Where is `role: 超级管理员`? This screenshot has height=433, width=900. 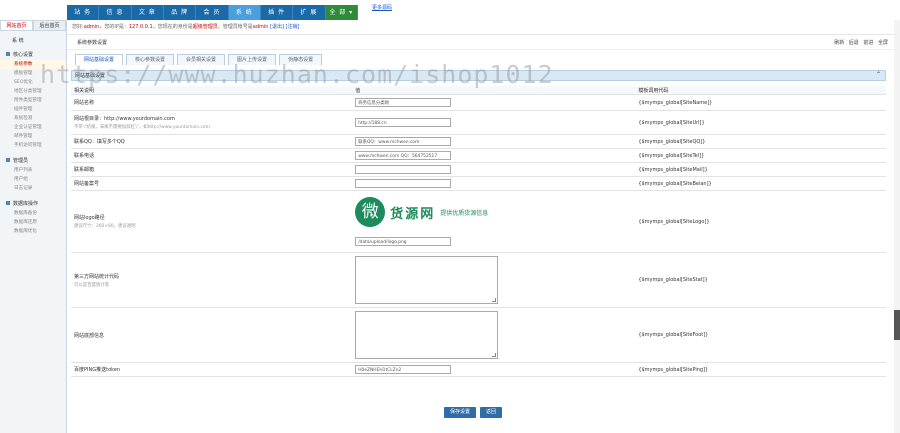
role: 超级管理员 is located at coordinates (205, 27).